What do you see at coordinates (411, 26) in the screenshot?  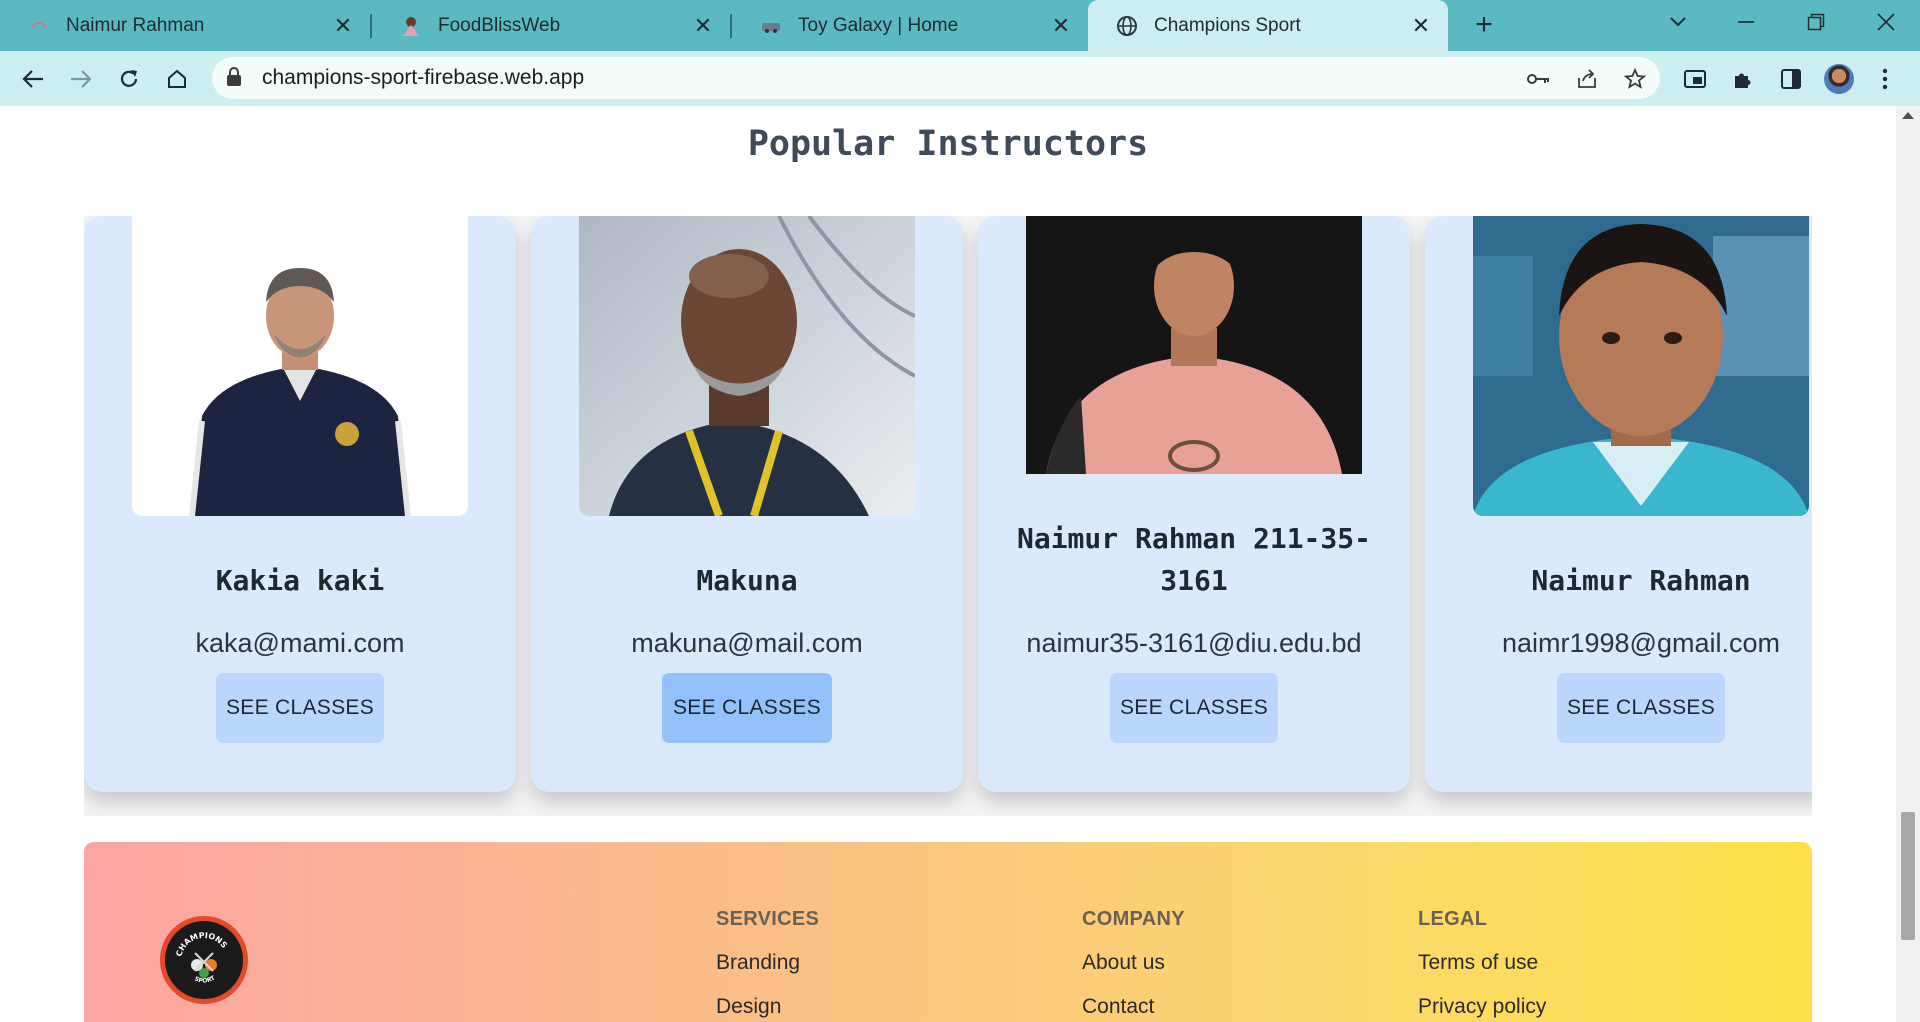 I see `foodbliss-favicon-icon` at bounding box center [411, 26].